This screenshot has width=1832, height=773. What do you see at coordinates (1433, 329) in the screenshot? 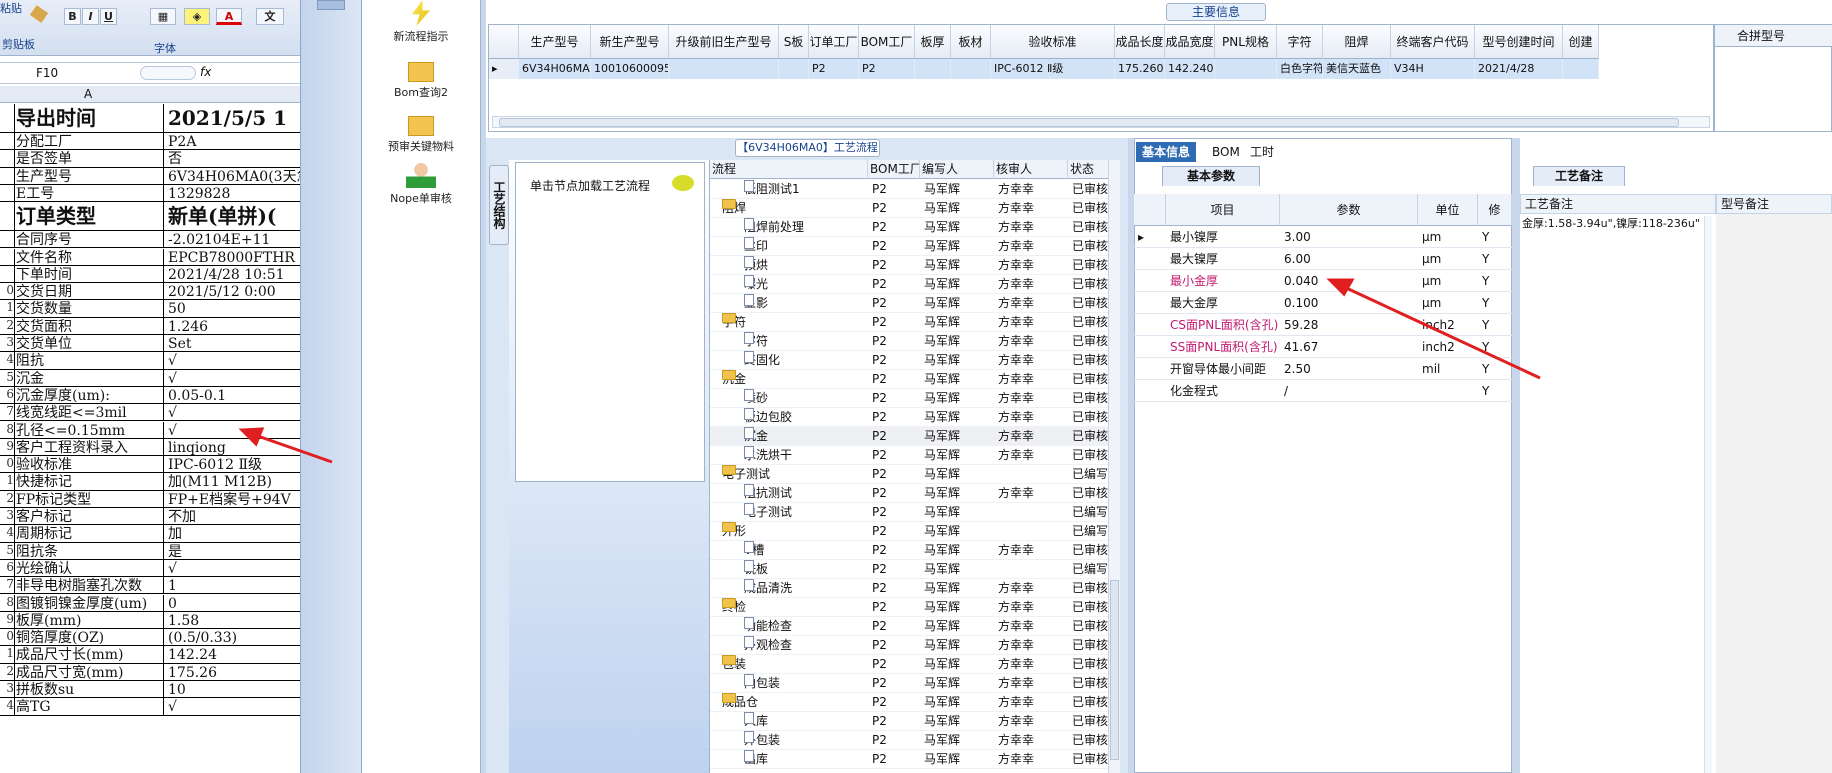
I see `arrow-right` at bounding box center [1433, 329].